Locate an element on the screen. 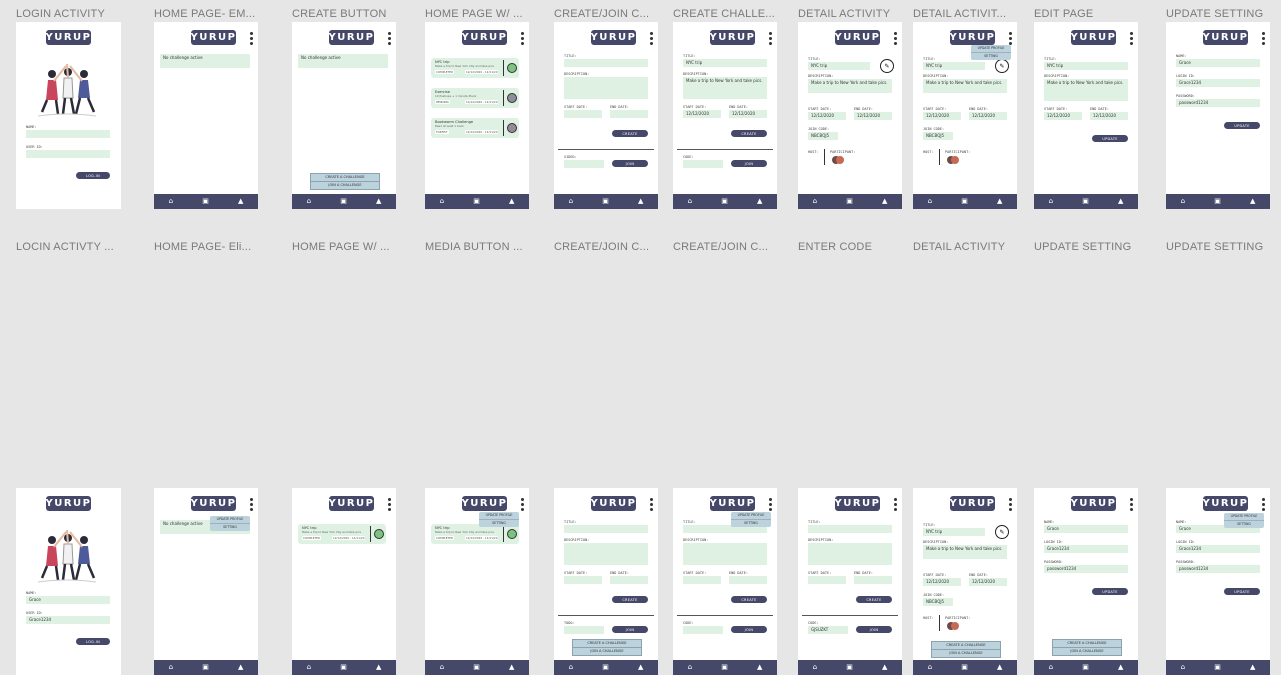 The image size is (1281, 675). login-id-field: Grace1234 is located at coordinates (1218, 549).